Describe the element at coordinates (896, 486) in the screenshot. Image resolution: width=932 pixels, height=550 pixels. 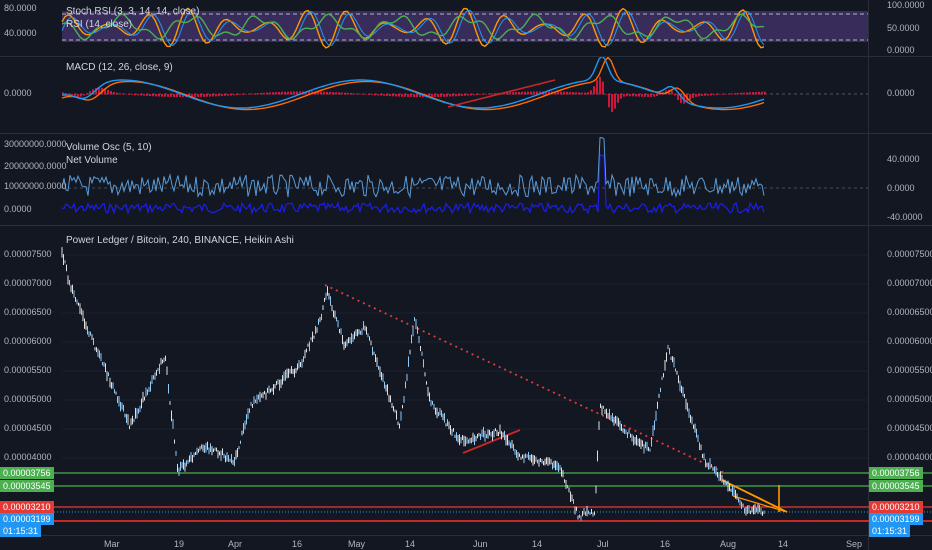
I see `lower-green-level-tag-right: 0.00003545` at that location.